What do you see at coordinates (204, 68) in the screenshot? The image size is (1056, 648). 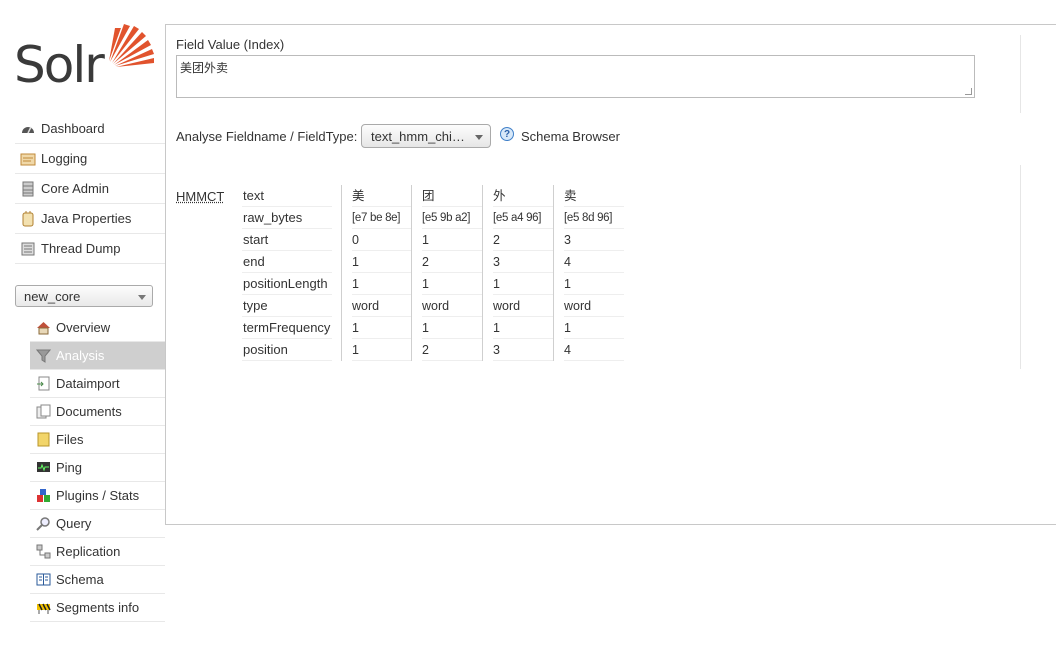 I see `field-value-text: 美团外卖` at bounding box center [204, 68].